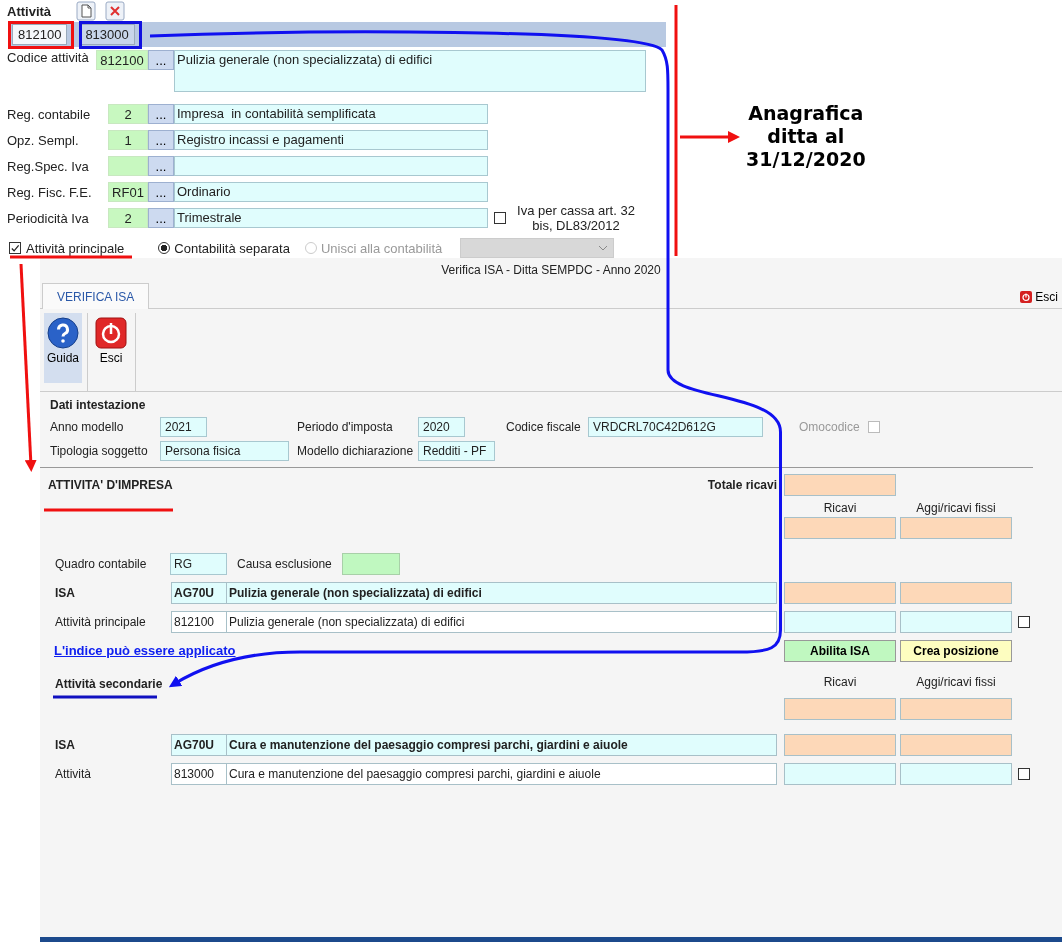 The width and height of the screenshot is (1062, 942). I want to click on activity-tab: 812100, so click(40, 34).